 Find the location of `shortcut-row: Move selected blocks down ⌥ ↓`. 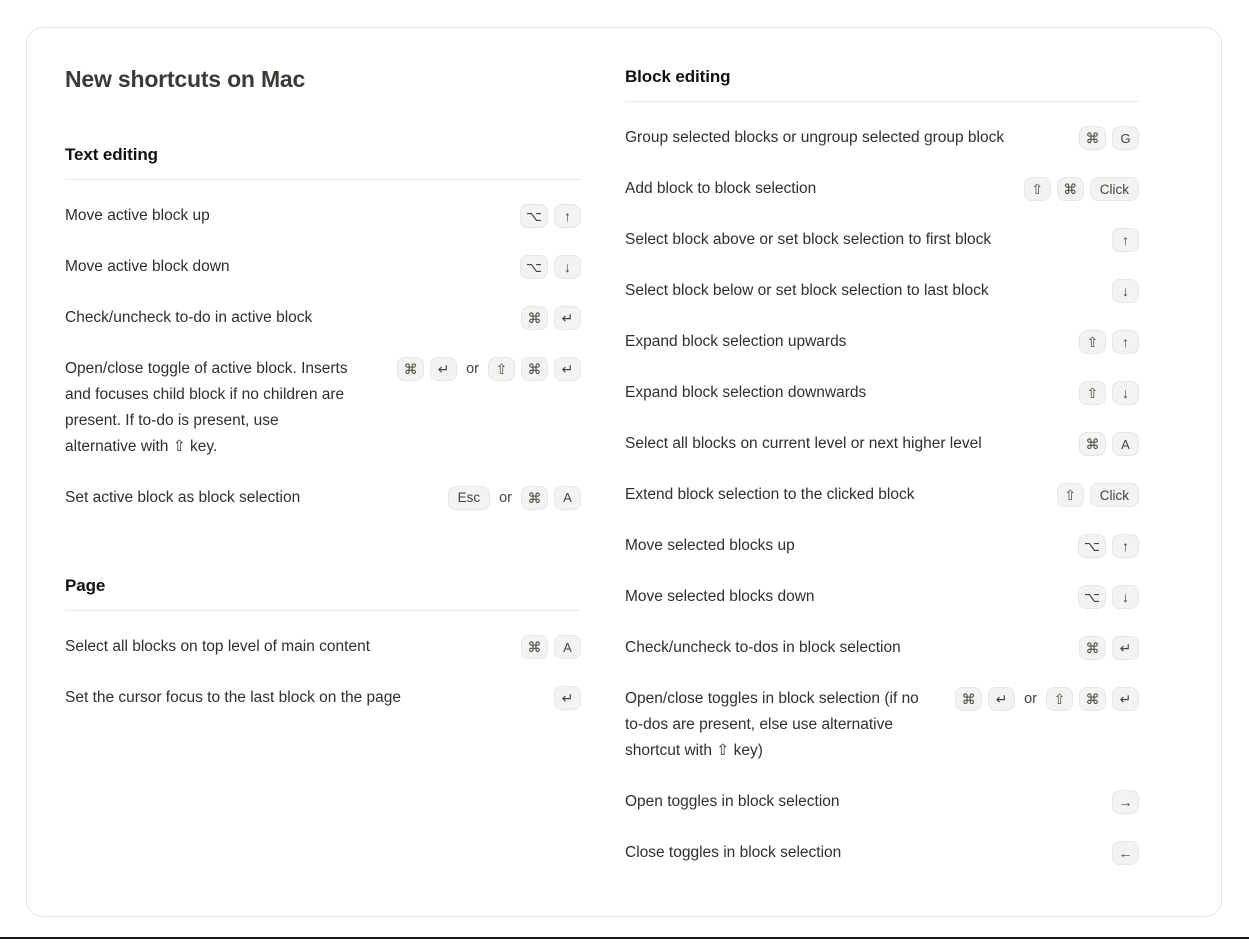

shortcut-row: Move selected blocks down ⌥ ↓ is located at coordinates (882, 596).